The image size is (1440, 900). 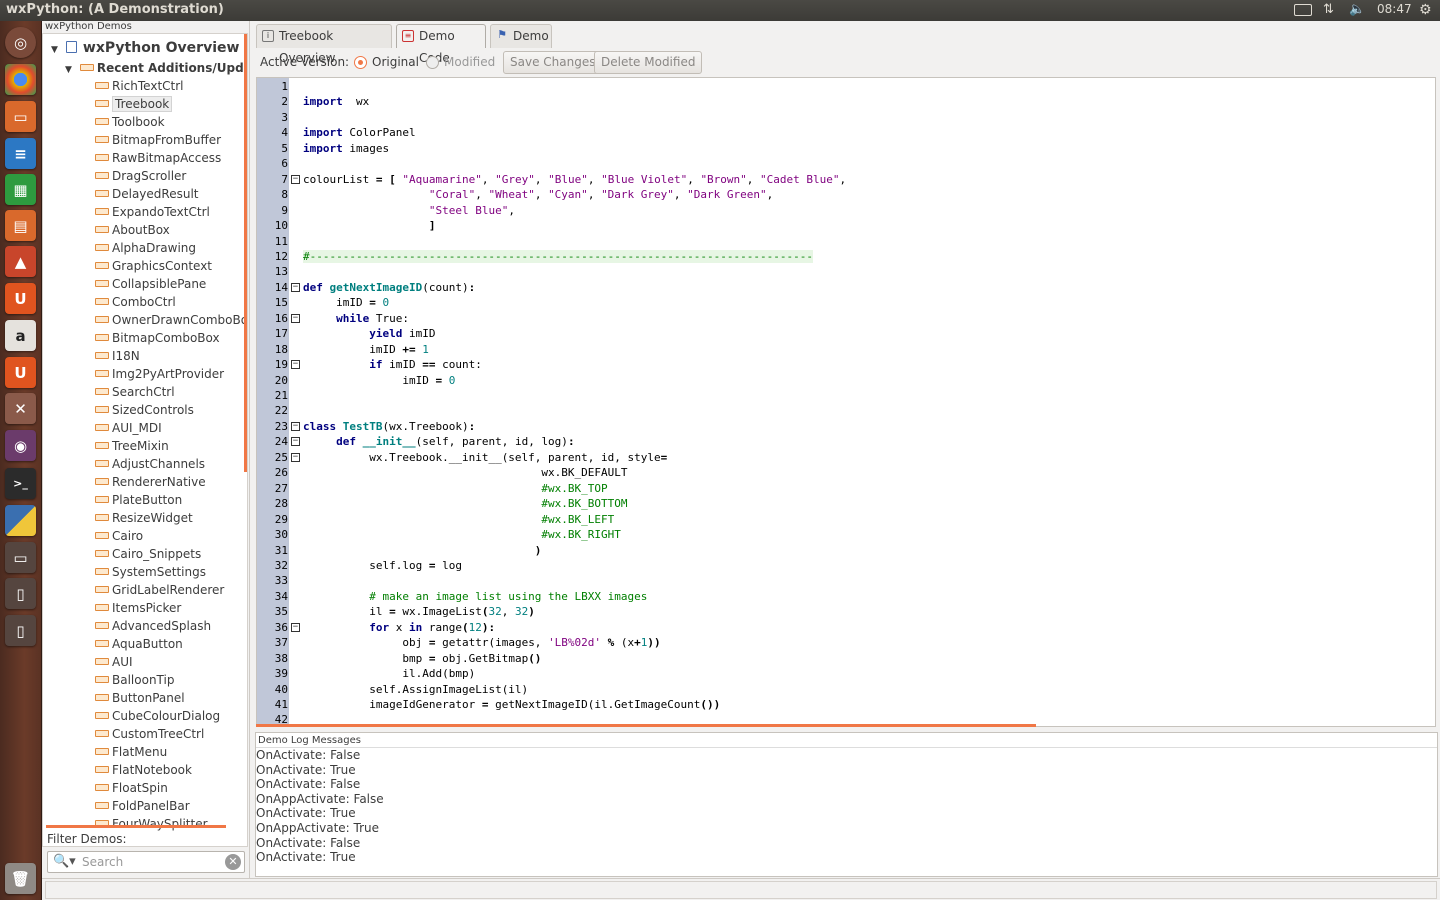 What do you see at coordinates (142, 806) in the screenshot?
I see `tree-item: FoldPanelBar` at bounding box center [142, 806].